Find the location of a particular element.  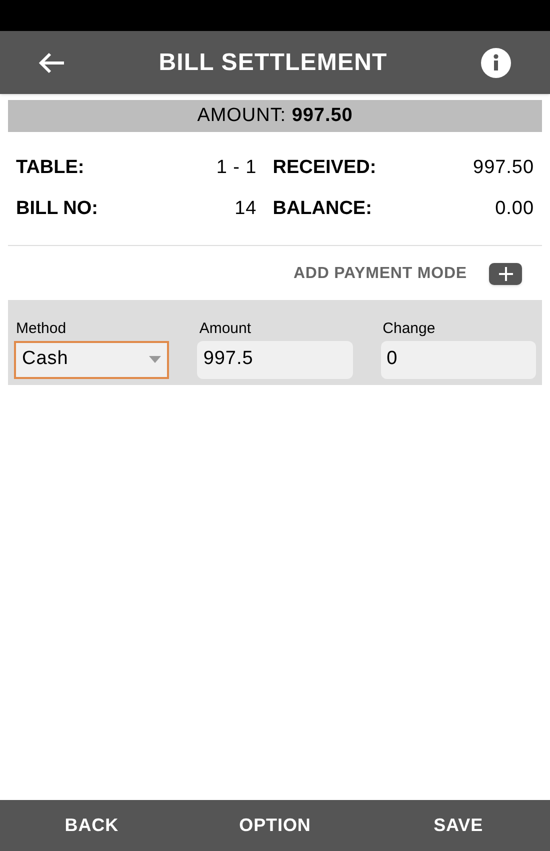

plus-icon is located at coordinates (505, 274).